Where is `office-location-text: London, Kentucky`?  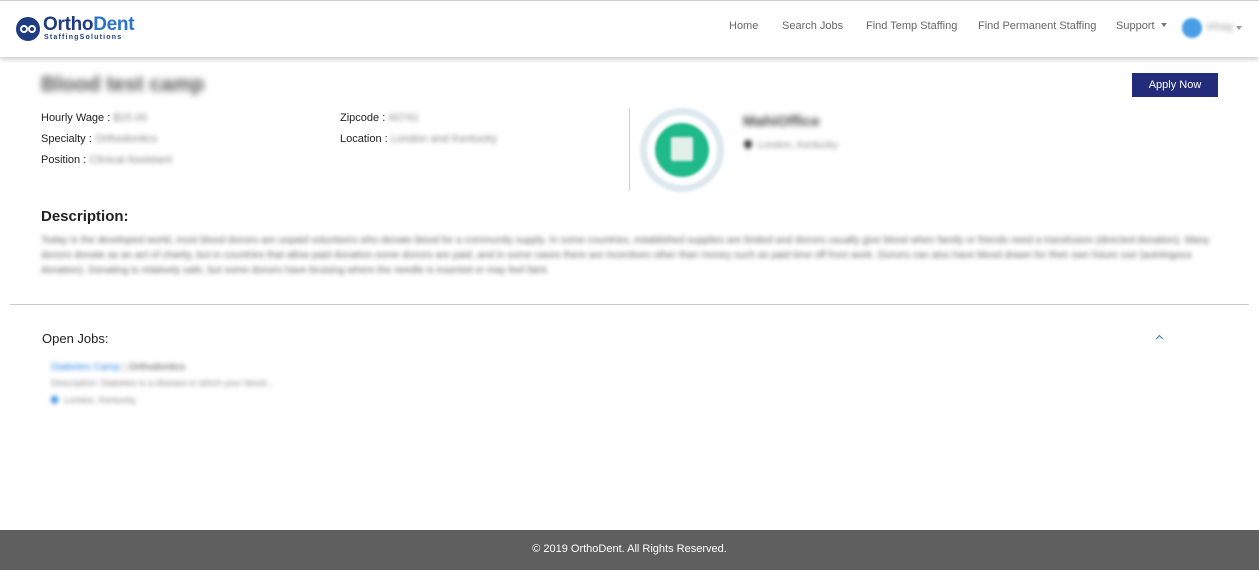
office-location-text: London, Kentucky is located at coordinates (798, 145).